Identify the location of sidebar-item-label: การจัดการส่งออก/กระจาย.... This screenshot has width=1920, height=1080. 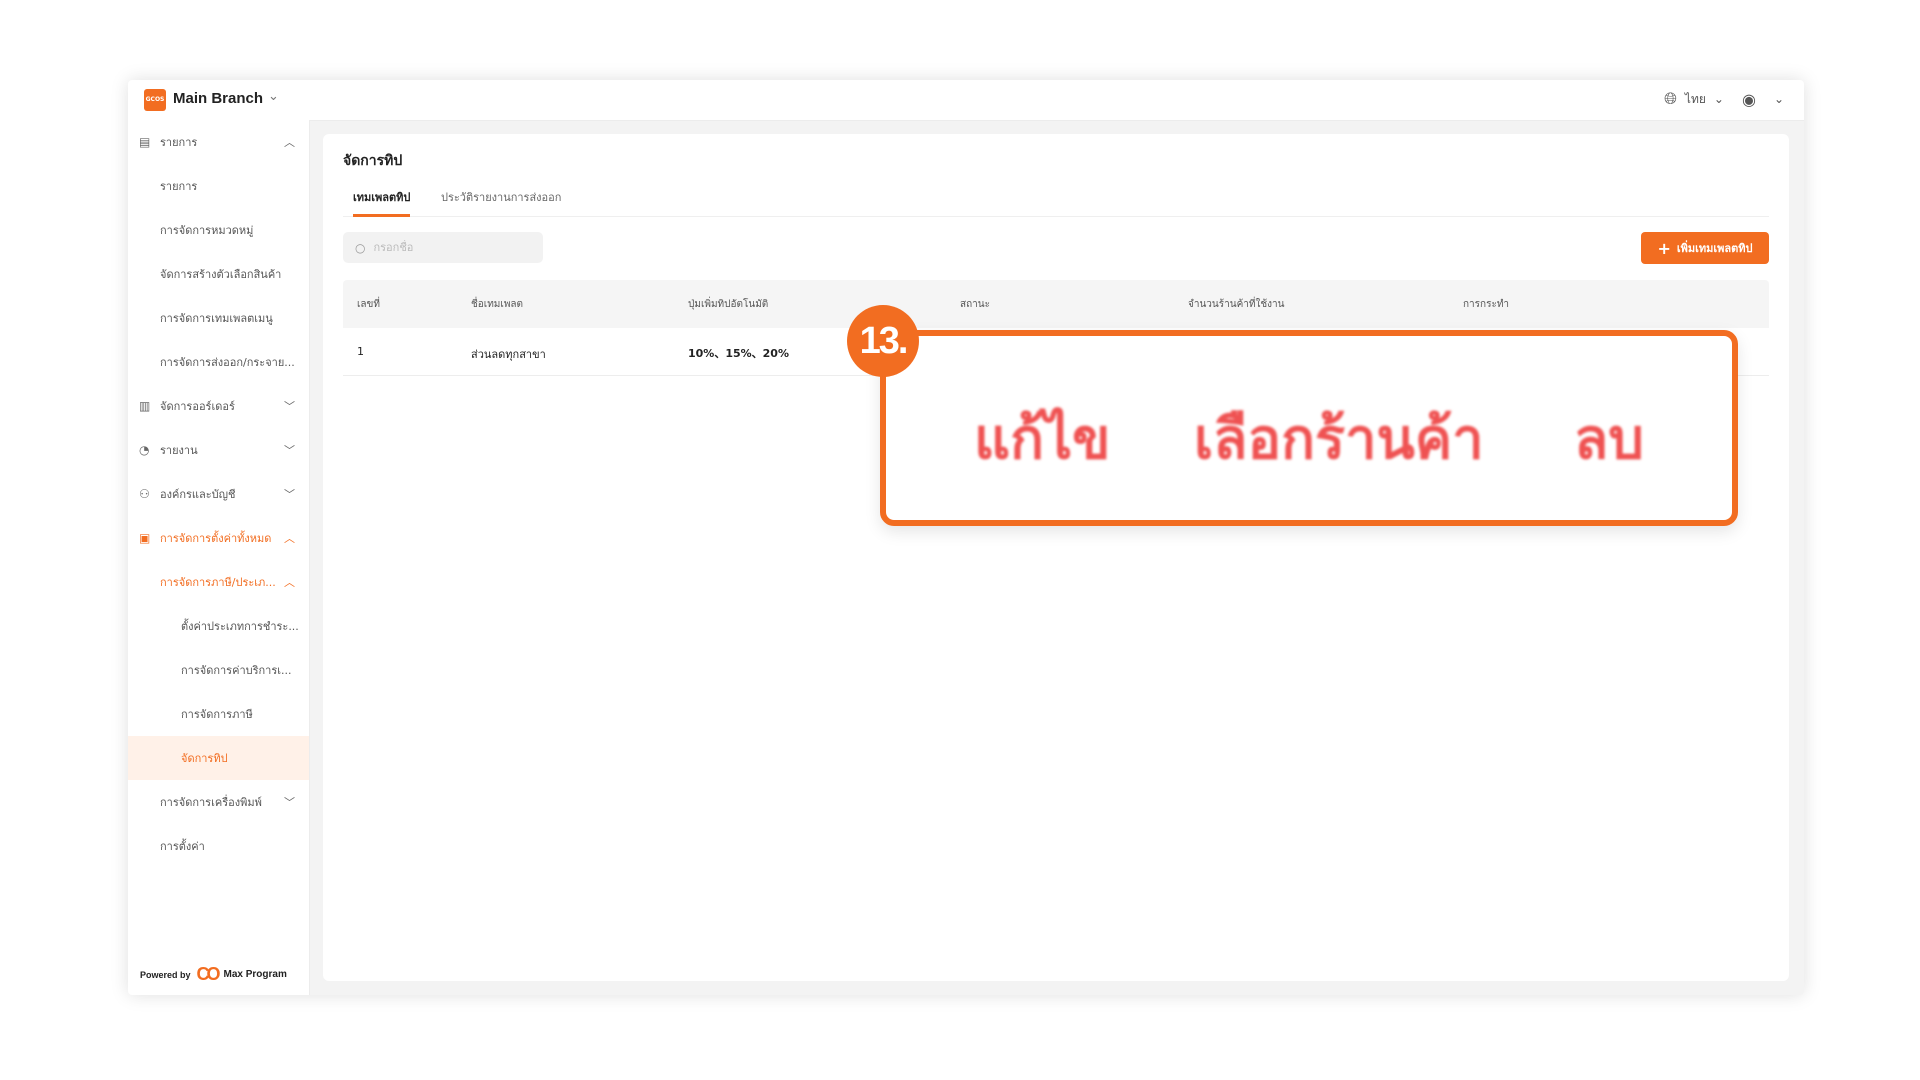
(227, 362).